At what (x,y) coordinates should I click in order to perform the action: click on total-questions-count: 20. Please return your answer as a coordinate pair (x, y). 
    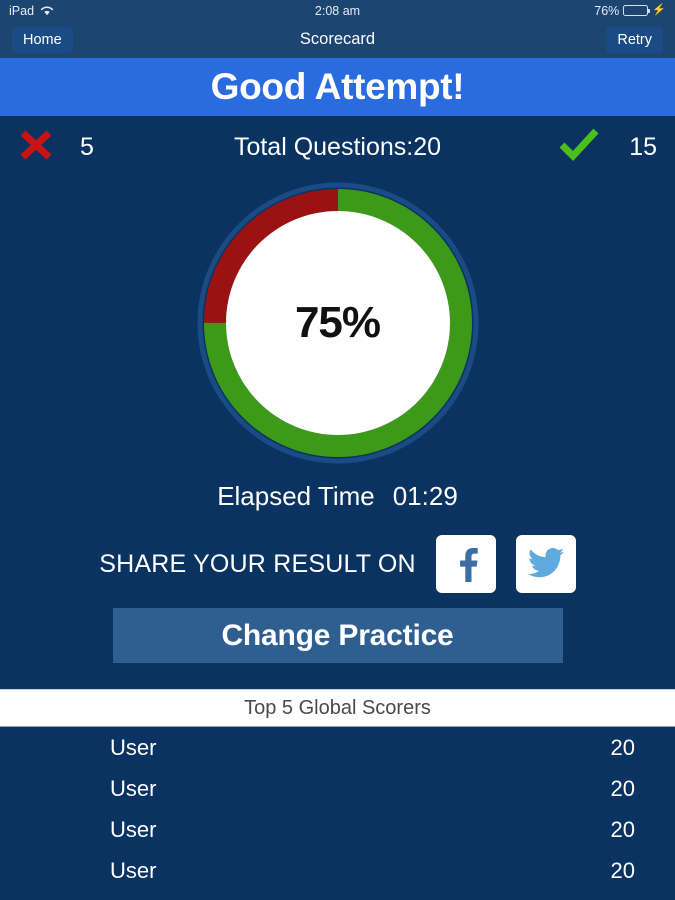
    Looking at the image, I should click on (427, 146).